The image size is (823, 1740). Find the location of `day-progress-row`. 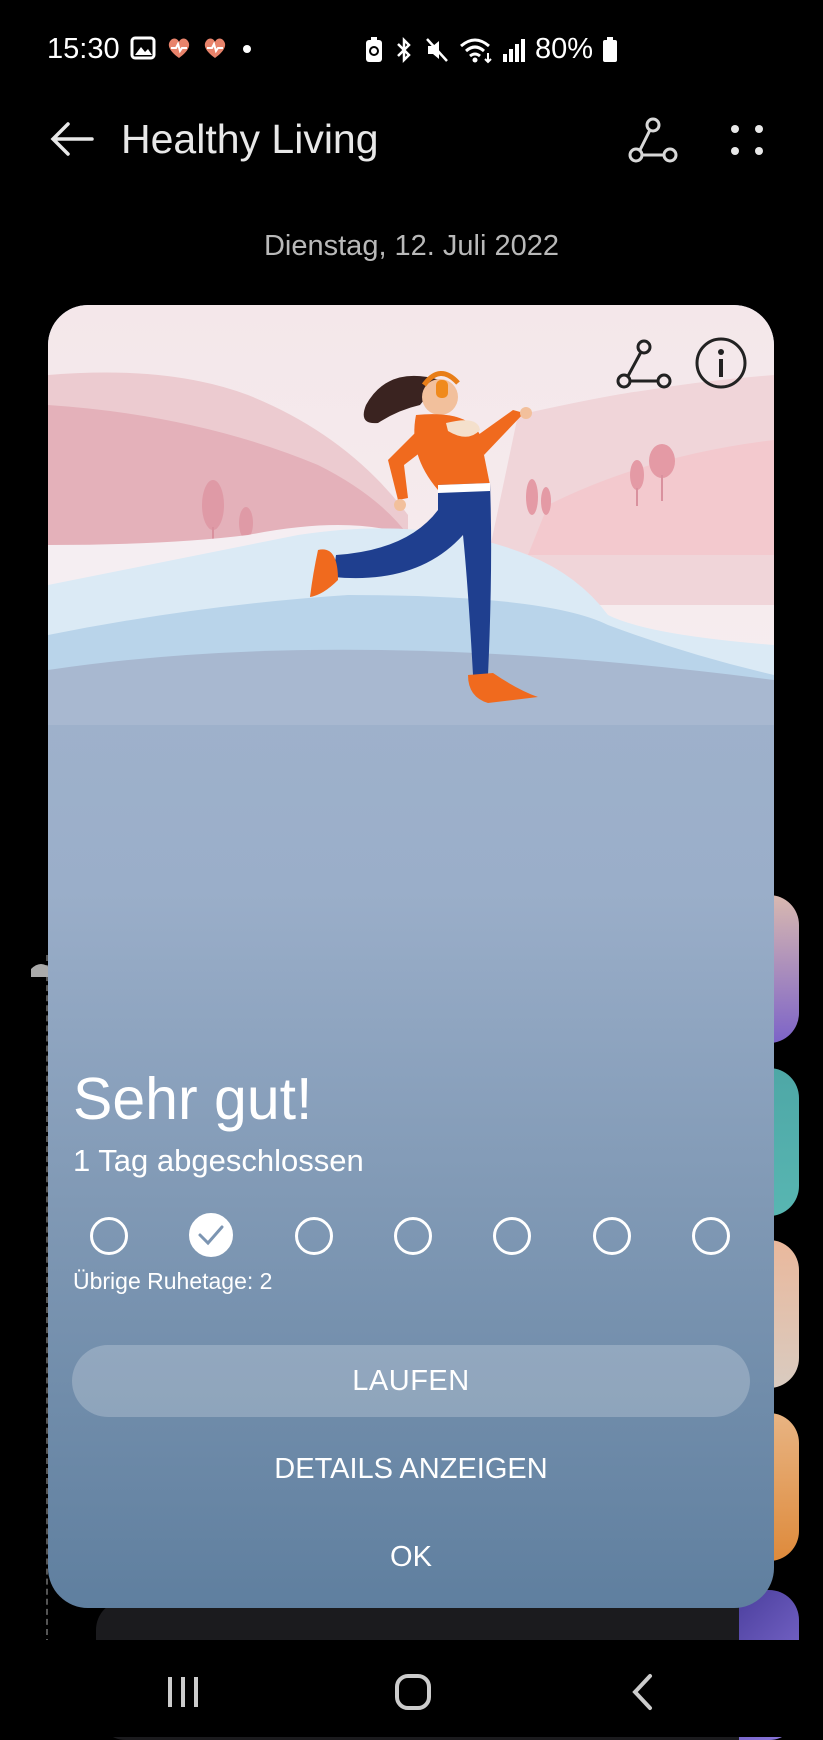

day-progress-row is located at coordinates (410, 1236).